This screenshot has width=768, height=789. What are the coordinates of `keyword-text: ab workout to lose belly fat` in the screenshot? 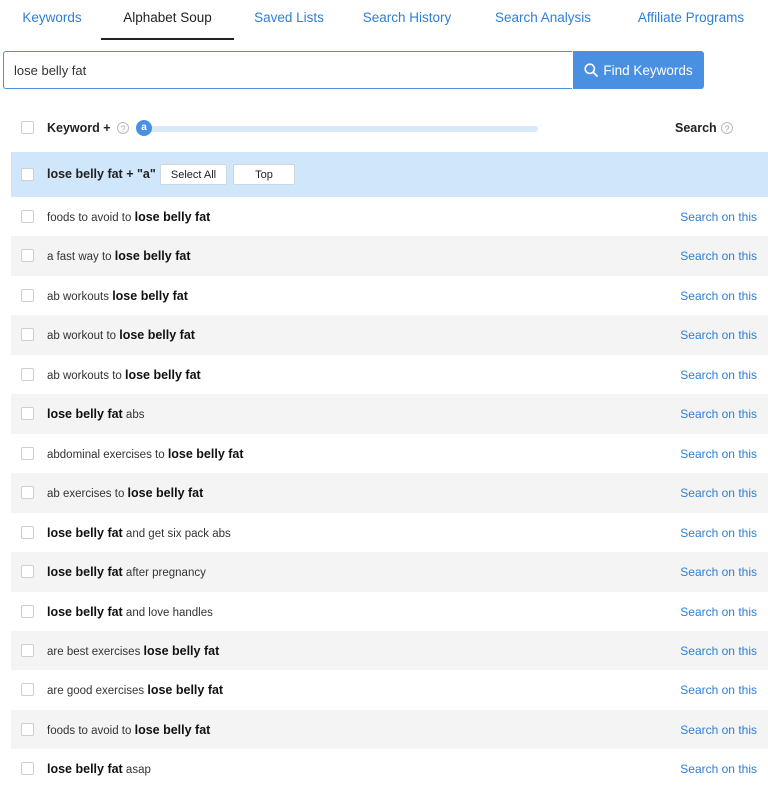 It's located at (121, 335).